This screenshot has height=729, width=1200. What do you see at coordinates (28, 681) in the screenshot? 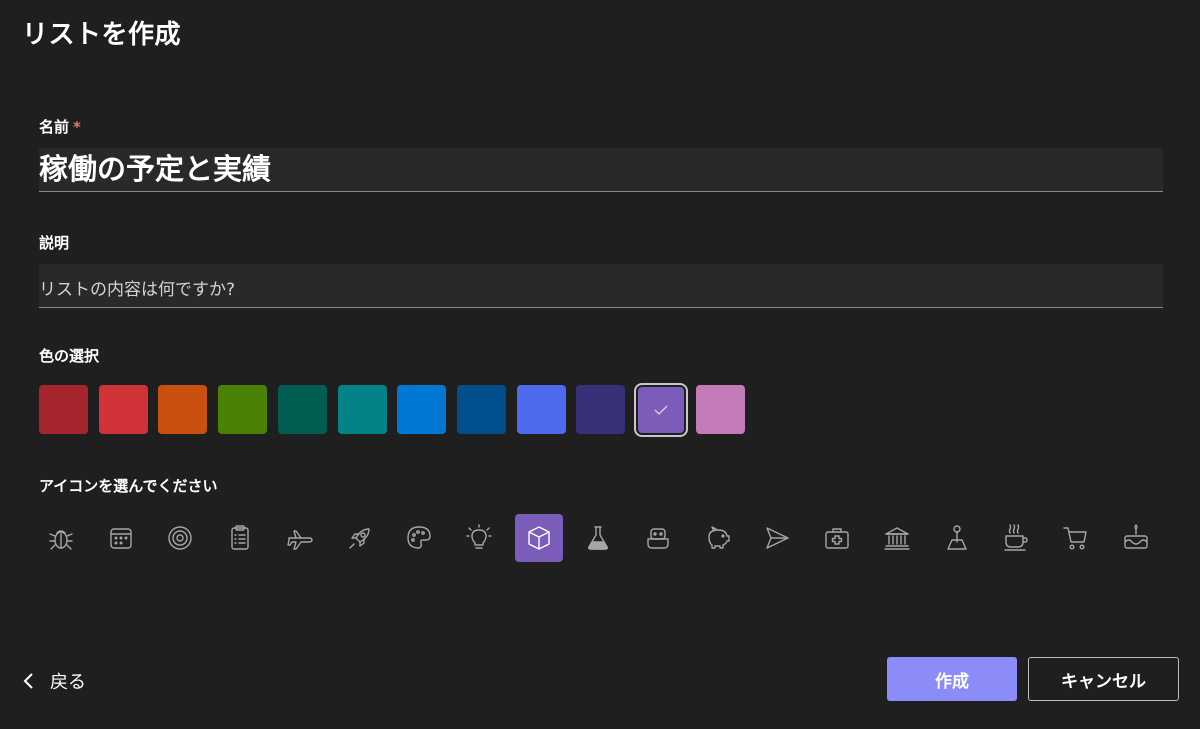
I see `chevron-left-icon` at bounding box center [28, 681].